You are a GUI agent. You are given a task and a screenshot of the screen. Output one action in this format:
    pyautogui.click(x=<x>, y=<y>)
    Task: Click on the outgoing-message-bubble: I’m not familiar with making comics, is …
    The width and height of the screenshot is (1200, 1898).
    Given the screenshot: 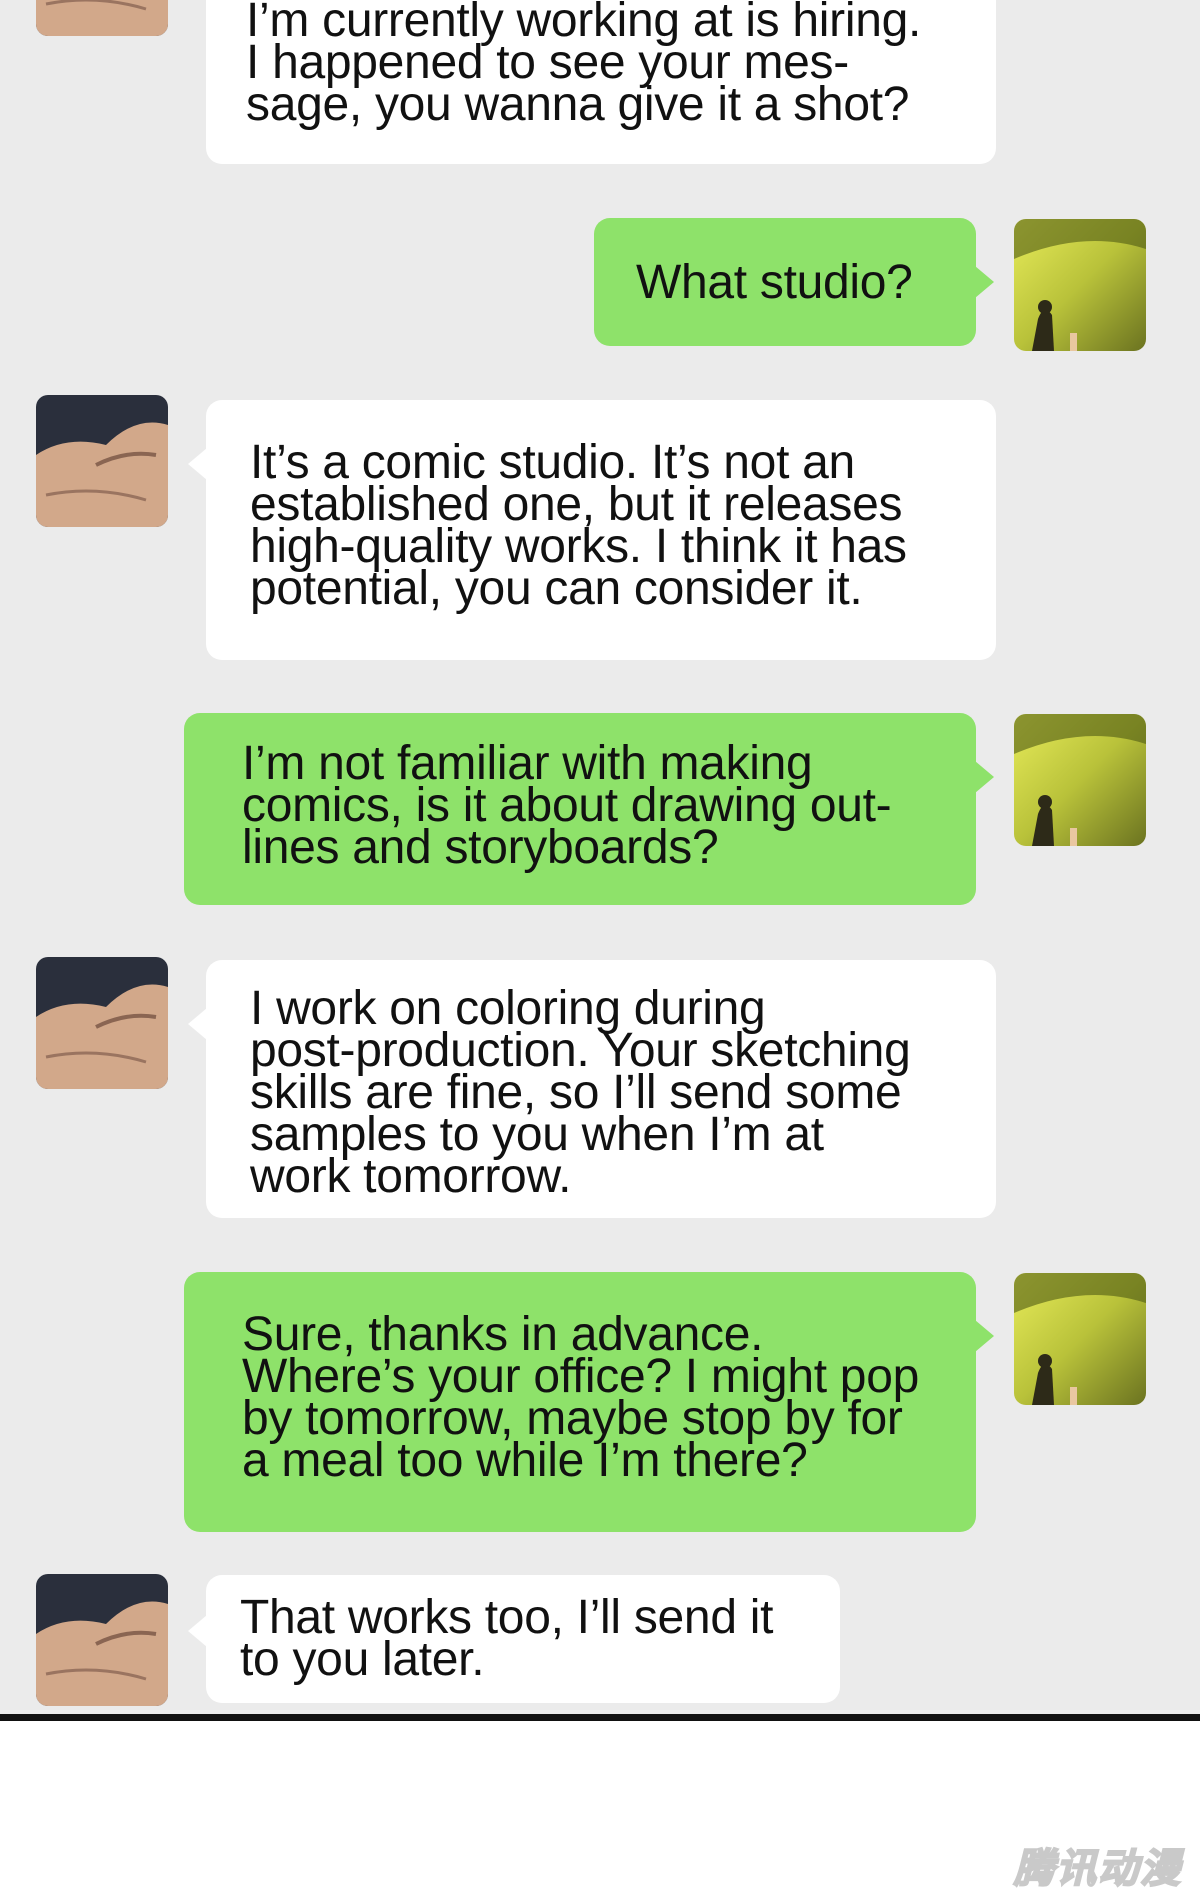 What is the action you would take?
    pyautogui.click(x=589, y=809)
    